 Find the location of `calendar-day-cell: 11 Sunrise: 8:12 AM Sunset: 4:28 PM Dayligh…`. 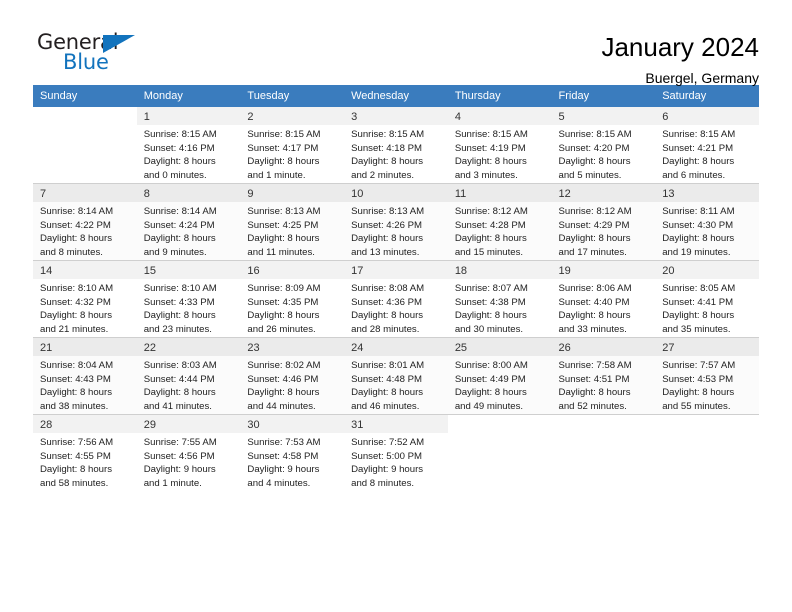

calendar-day-cell: 11 Sunrise: 8:12 AM Sunset: 4:28 PM Dayligh… is located at coordinates (499, 222).